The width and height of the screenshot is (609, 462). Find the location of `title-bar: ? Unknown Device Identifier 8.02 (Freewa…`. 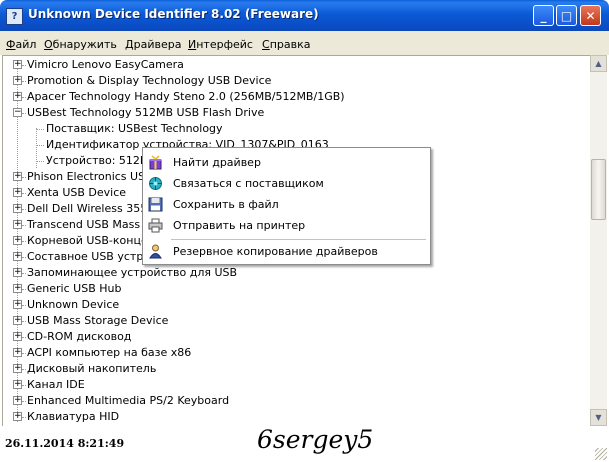

title-bar: ? Unknown Device Identifier 8.02 (Freewa… is located at coordinates (304, 15).